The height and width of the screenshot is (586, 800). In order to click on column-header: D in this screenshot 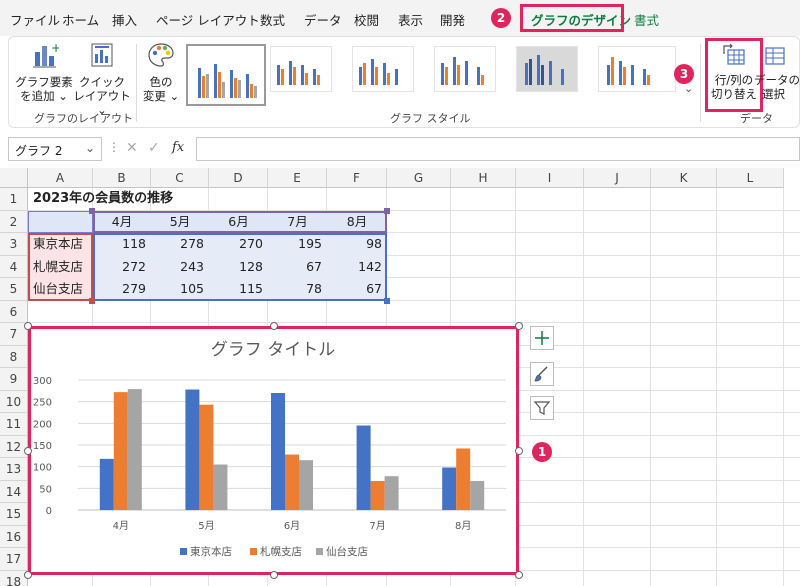, I will do `click(238, 178)`.